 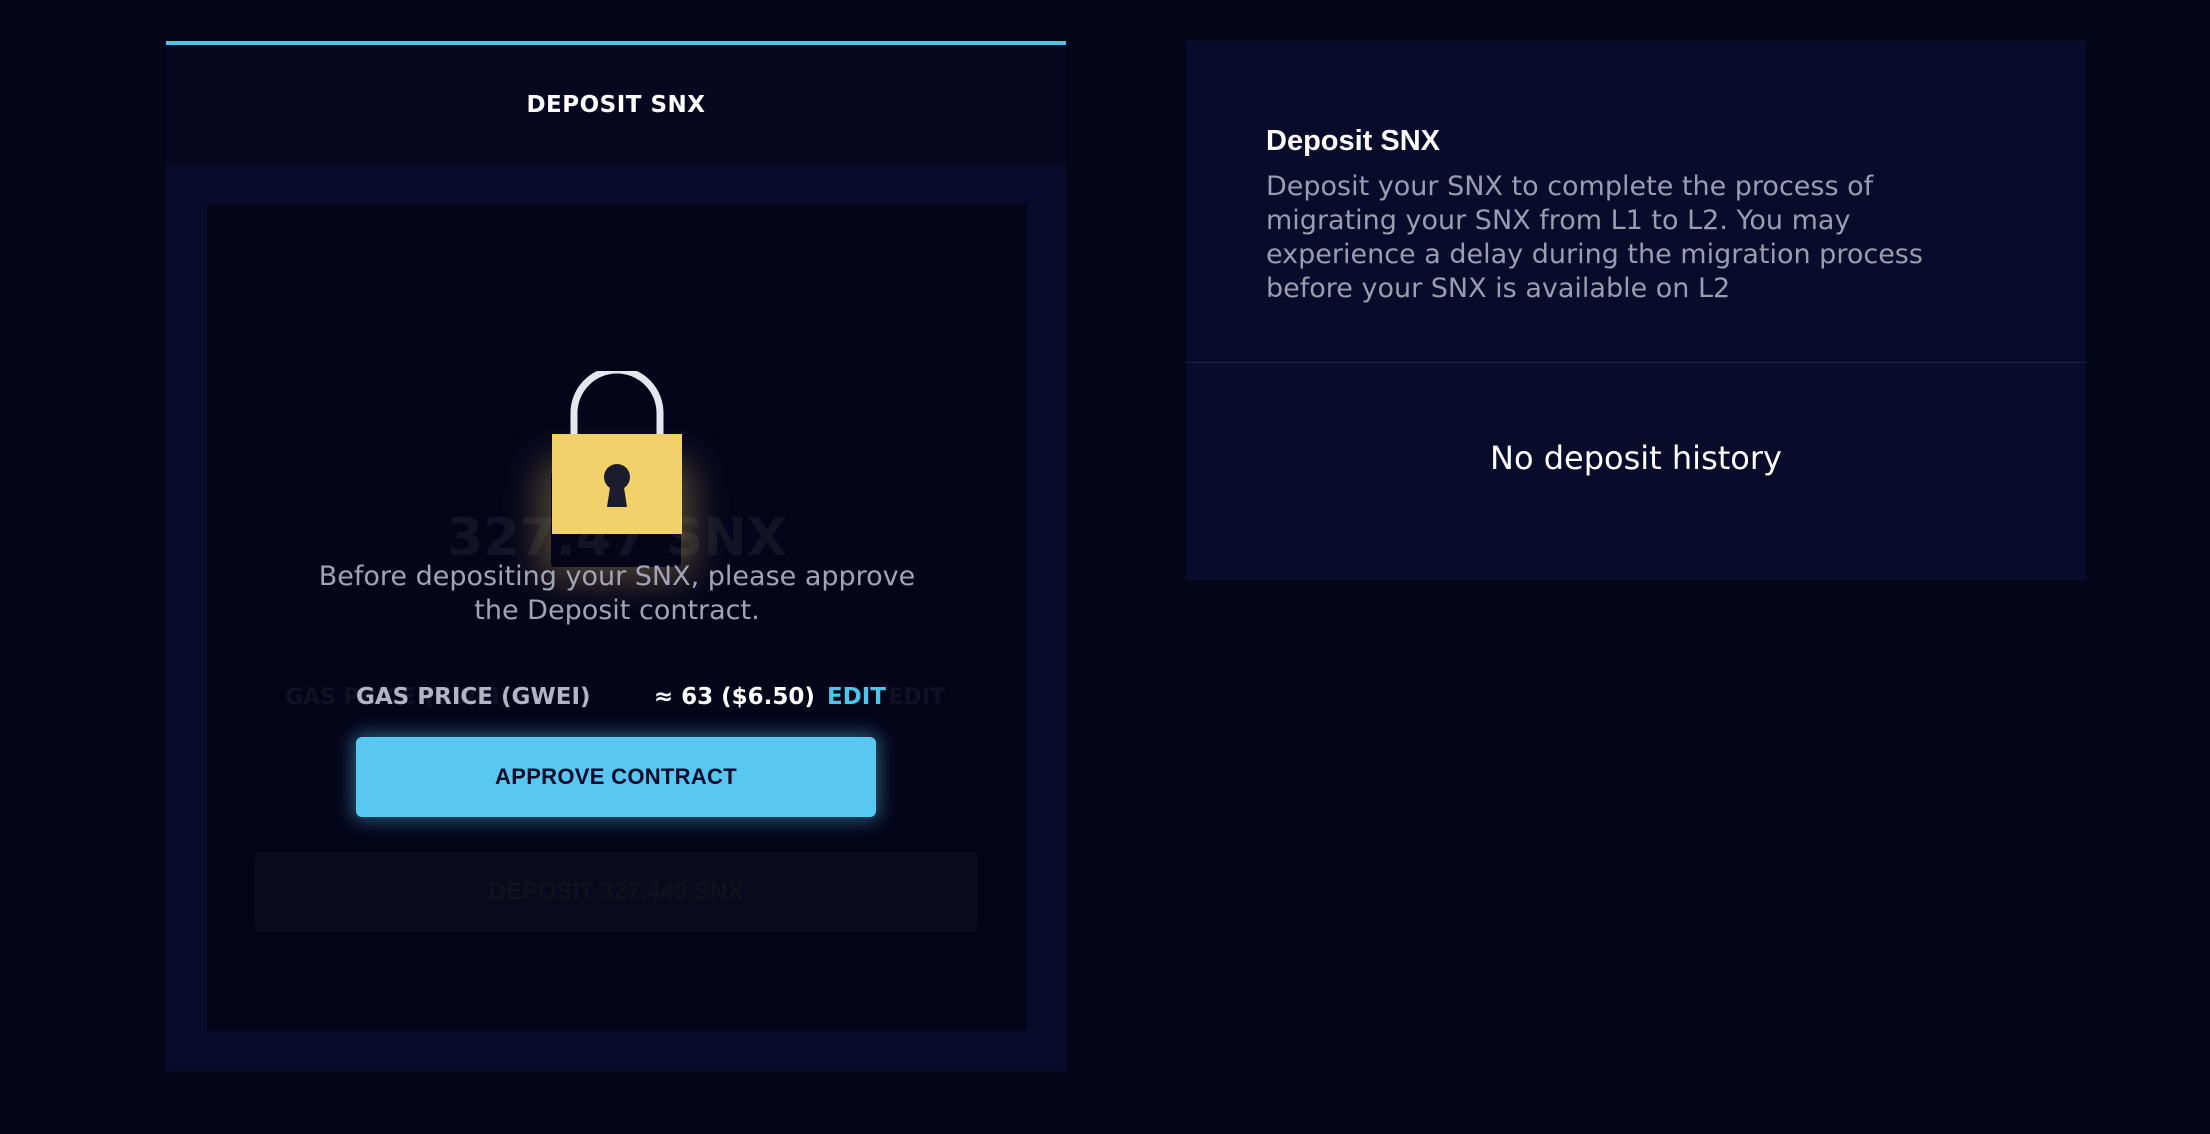 What do you see at coordinates (856, 697) in the screenshot?
I see `gas-price-edit-link: EDIT` at bounding box center [856, 697].